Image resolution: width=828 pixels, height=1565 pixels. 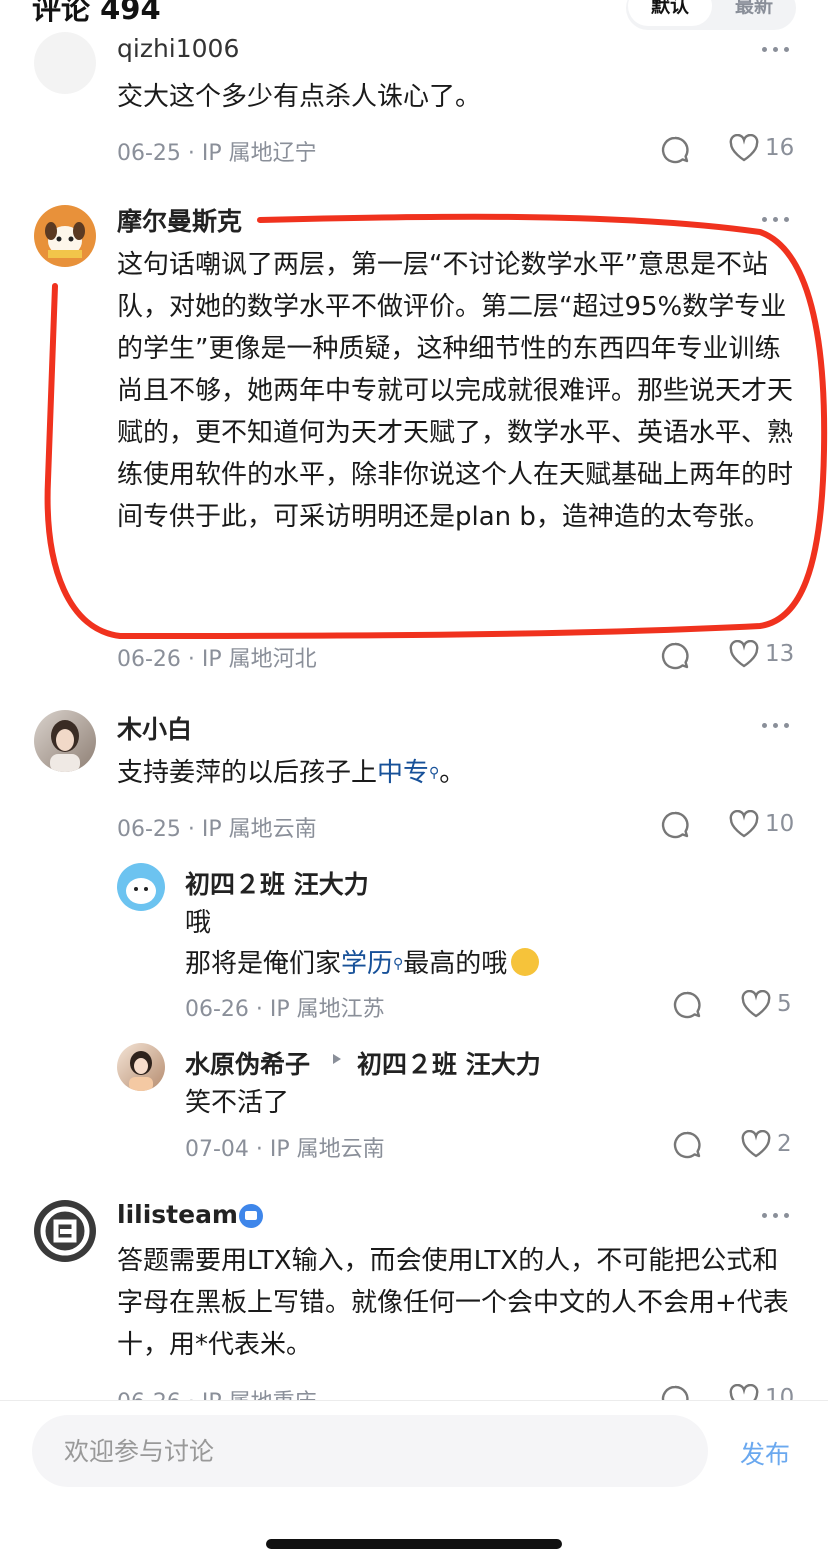 What do you see at coordinates (154, 728) in the screenshot?
I see `comment-username: 木小白` at bounding box center [154, 728].